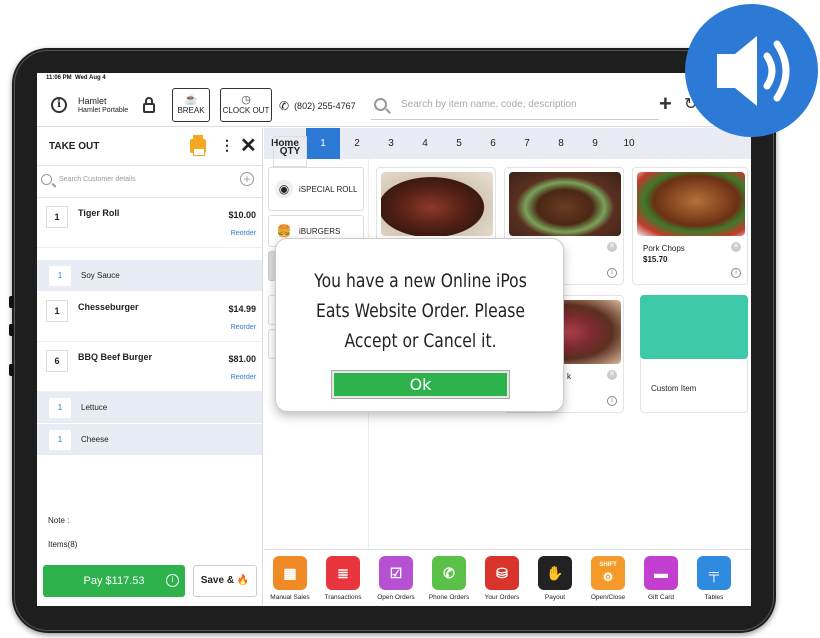 The height and width of the screenshot is (638, 820). What do you see at coordinates (284, 106) in the screenshot?
I see `phone-icon: ✆` at bounding box center [284, 106].